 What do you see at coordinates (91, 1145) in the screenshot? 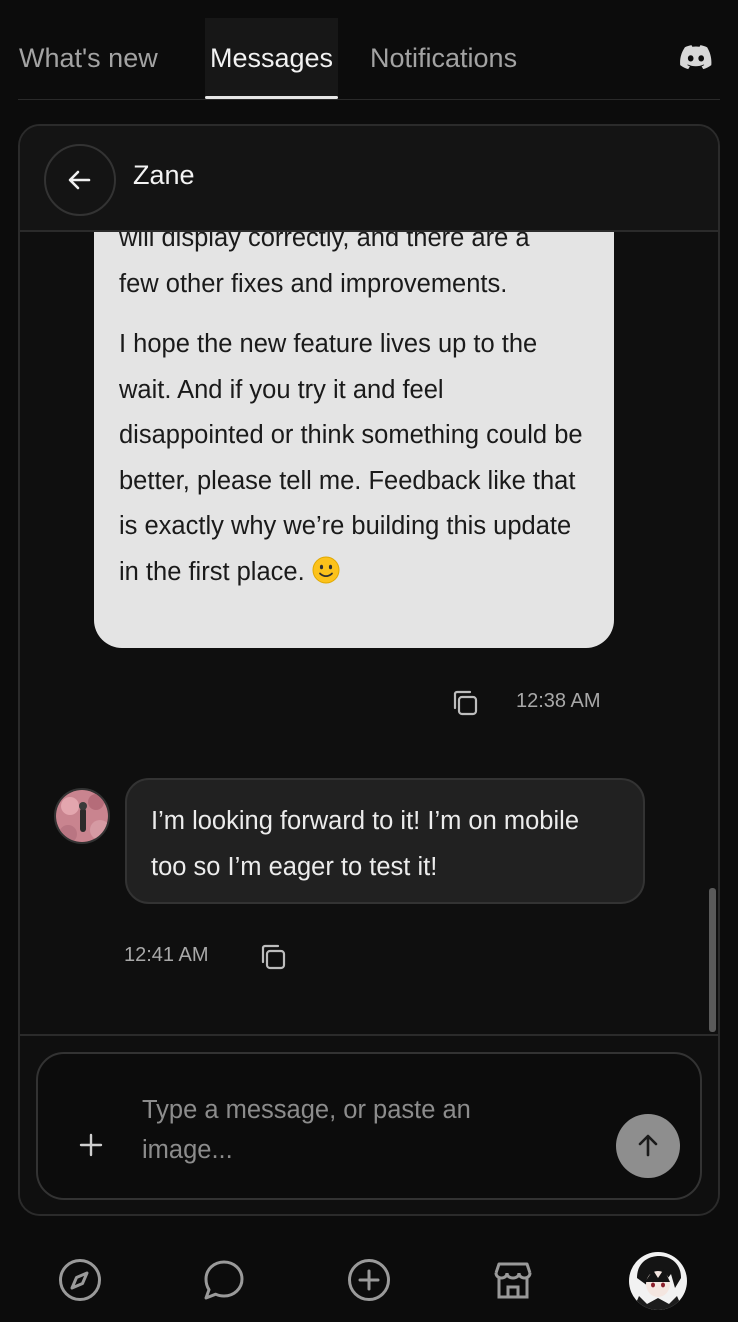
I see `attach-plus-icon` at bounding box center [91, 1145].